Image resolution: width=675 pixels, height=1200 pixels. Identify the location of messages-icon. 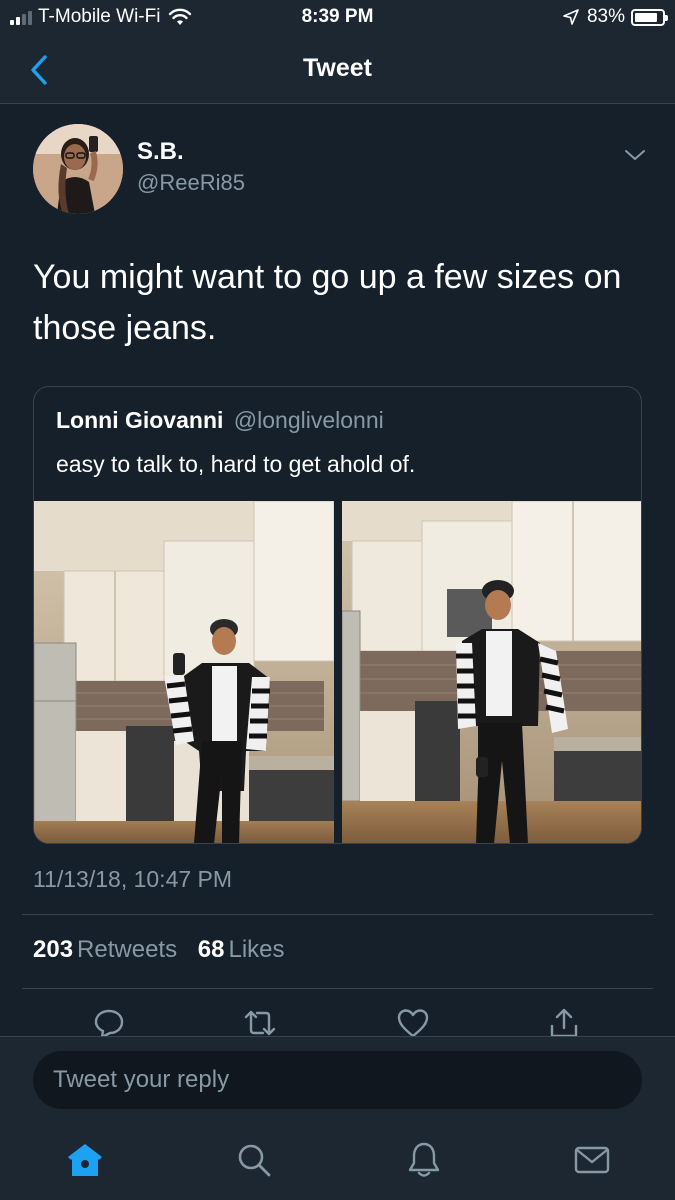
(592, 1160).